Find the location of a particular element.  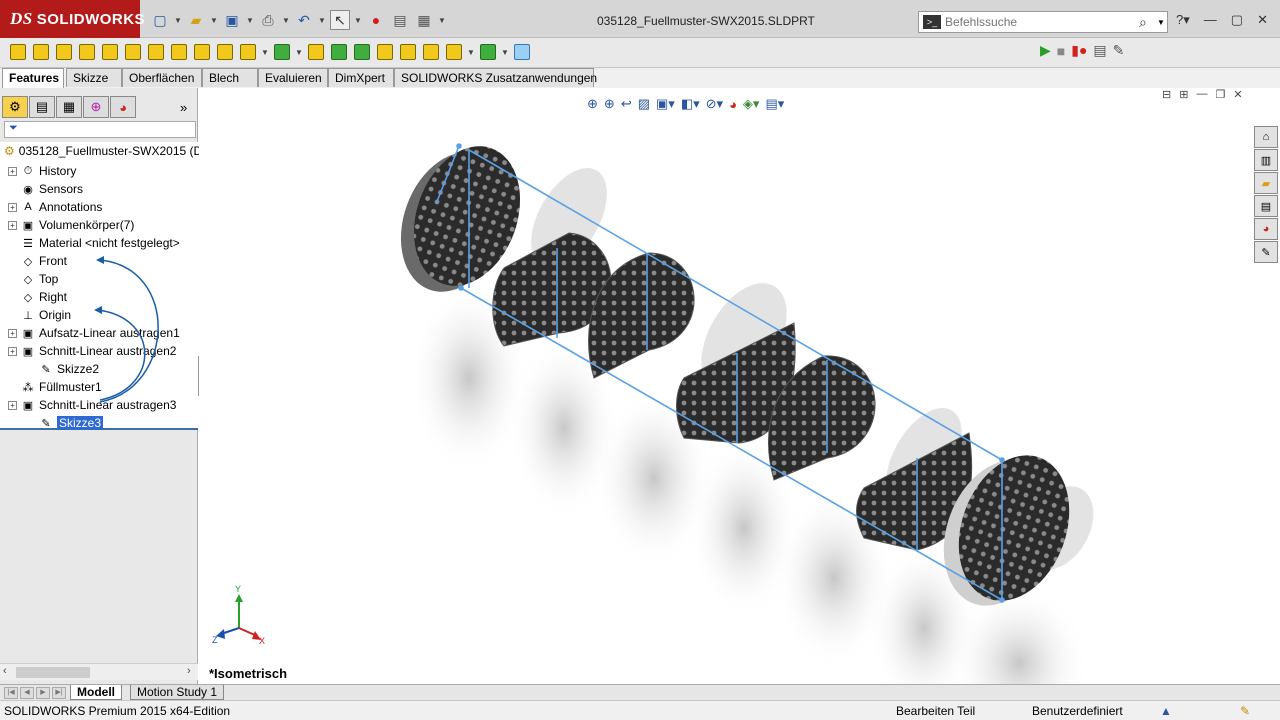

search-dropdown-icon: ▼ is located at coordinates (1162, 22).